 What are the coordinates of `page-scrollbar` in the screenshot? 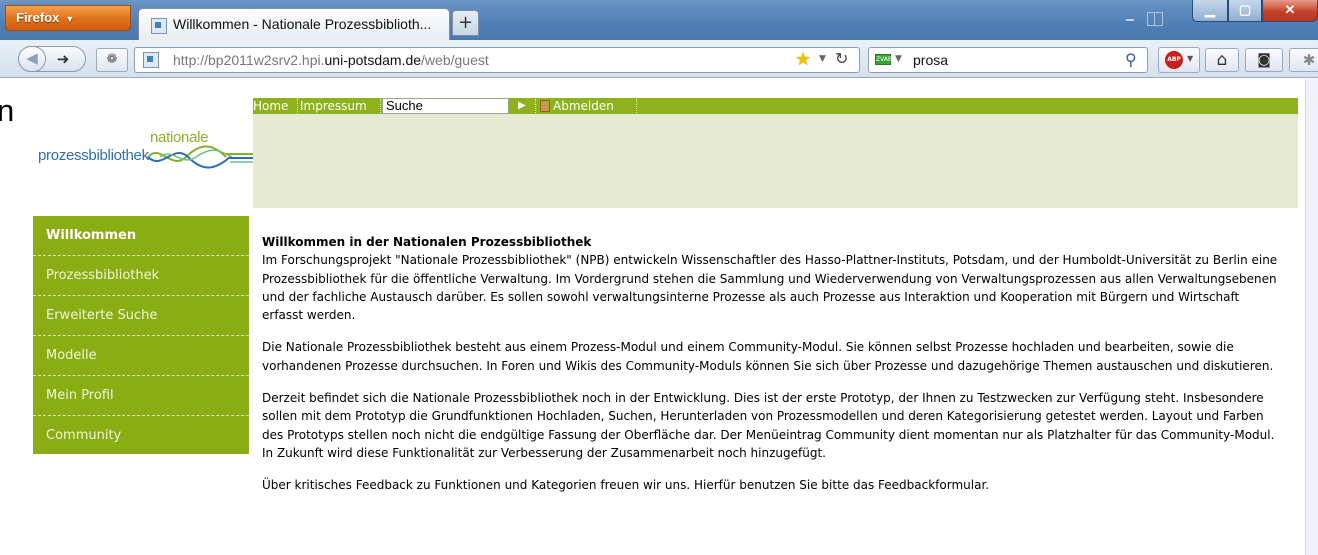 It's located at (1311, 317).